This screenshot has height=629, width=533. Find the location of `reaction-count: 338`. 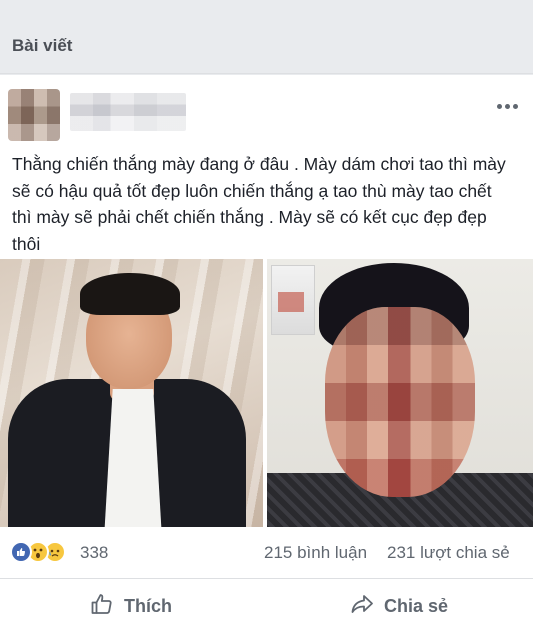

reaction-count: 338 is located at coordinates (94, 553).